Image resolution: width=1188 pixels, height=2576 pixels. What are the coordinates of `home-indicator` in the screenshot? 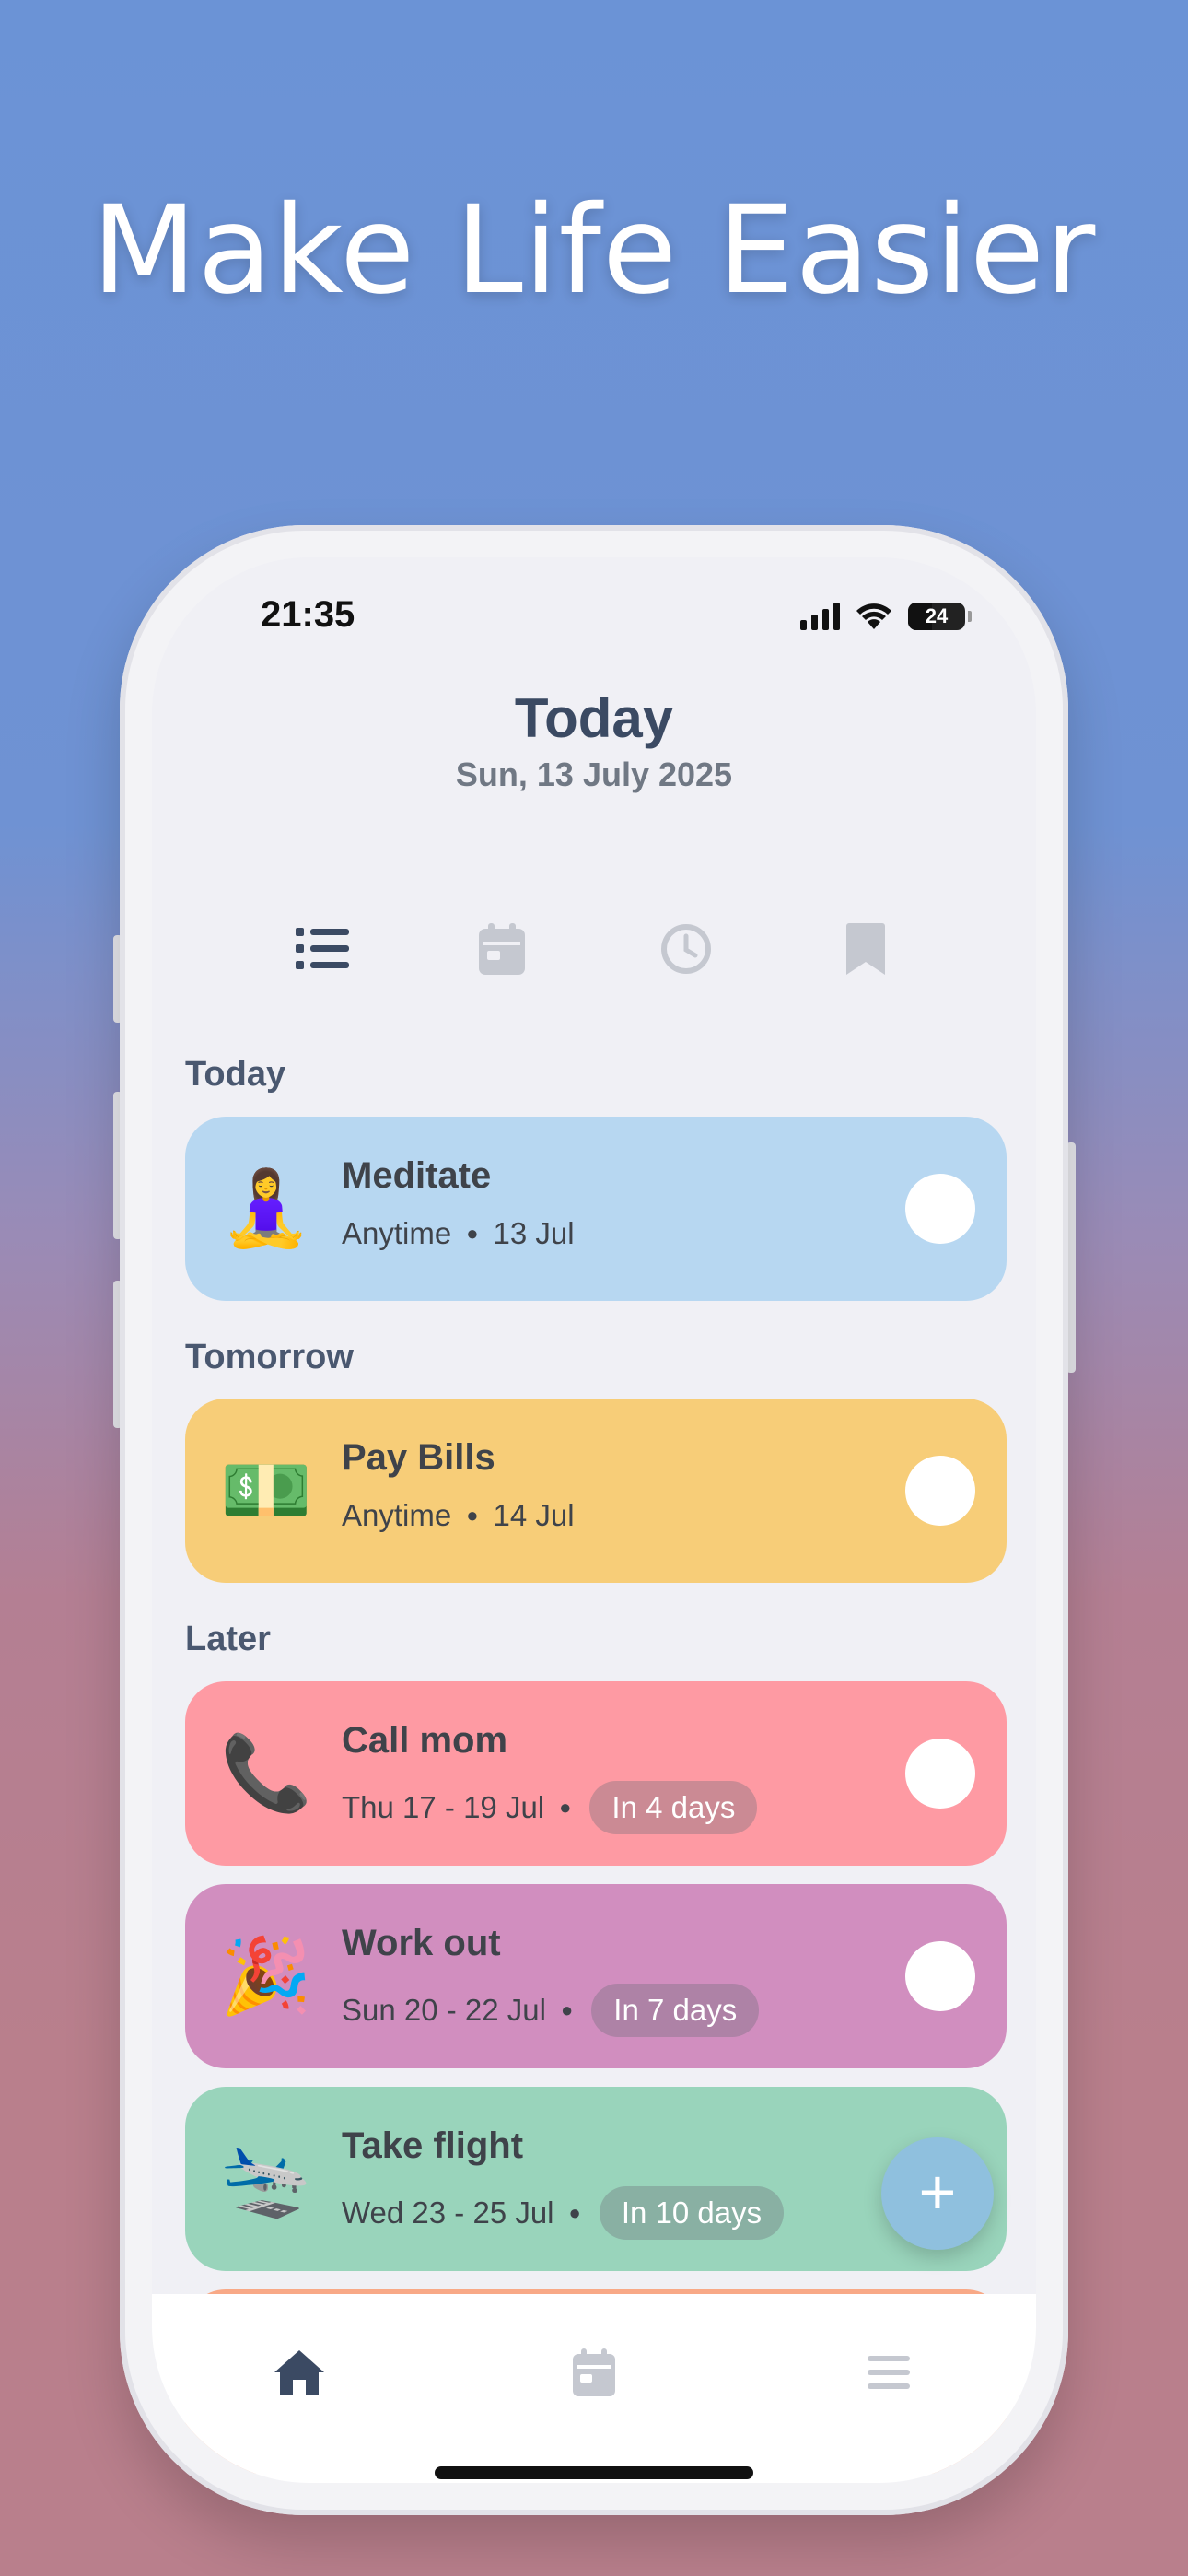 It's located at (594, 2472).